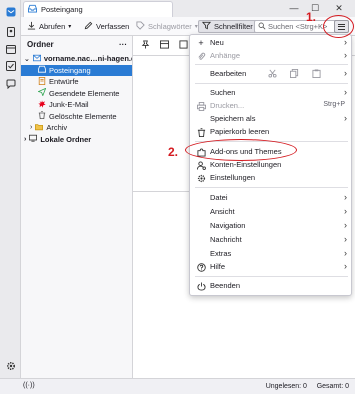 This screenshot has height=394, width=355. What do you see at coordinates (83, 116) in the screenshot?
I see `folder-label: Gelöschte Elemente` at bounding box center [83, 116].